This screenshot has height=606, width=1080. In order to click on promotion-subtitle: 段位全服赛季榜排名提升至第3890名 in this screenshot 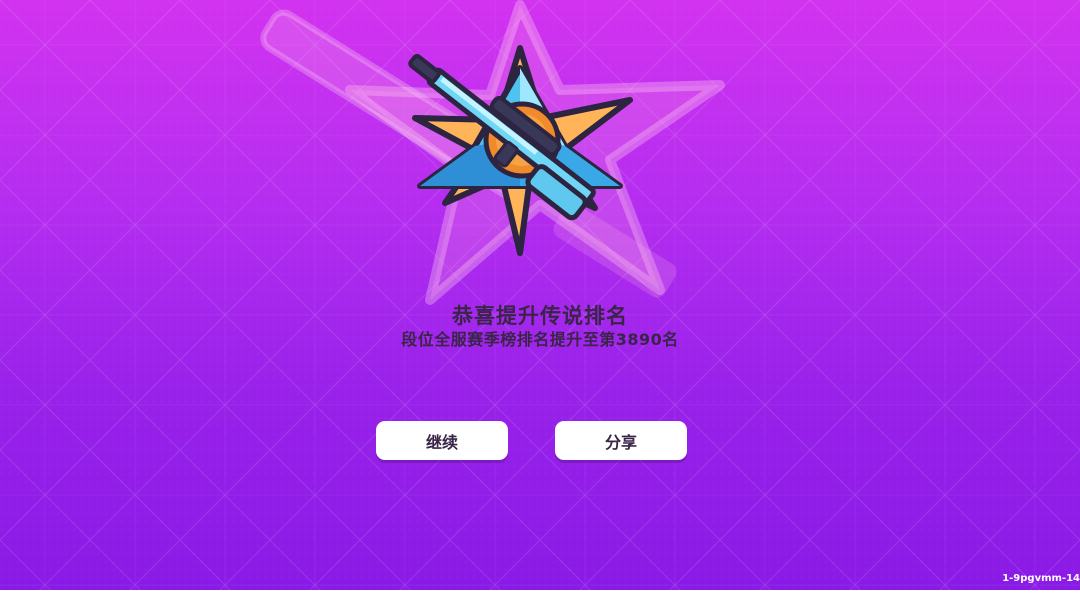, I will do `click(540, 339)`.